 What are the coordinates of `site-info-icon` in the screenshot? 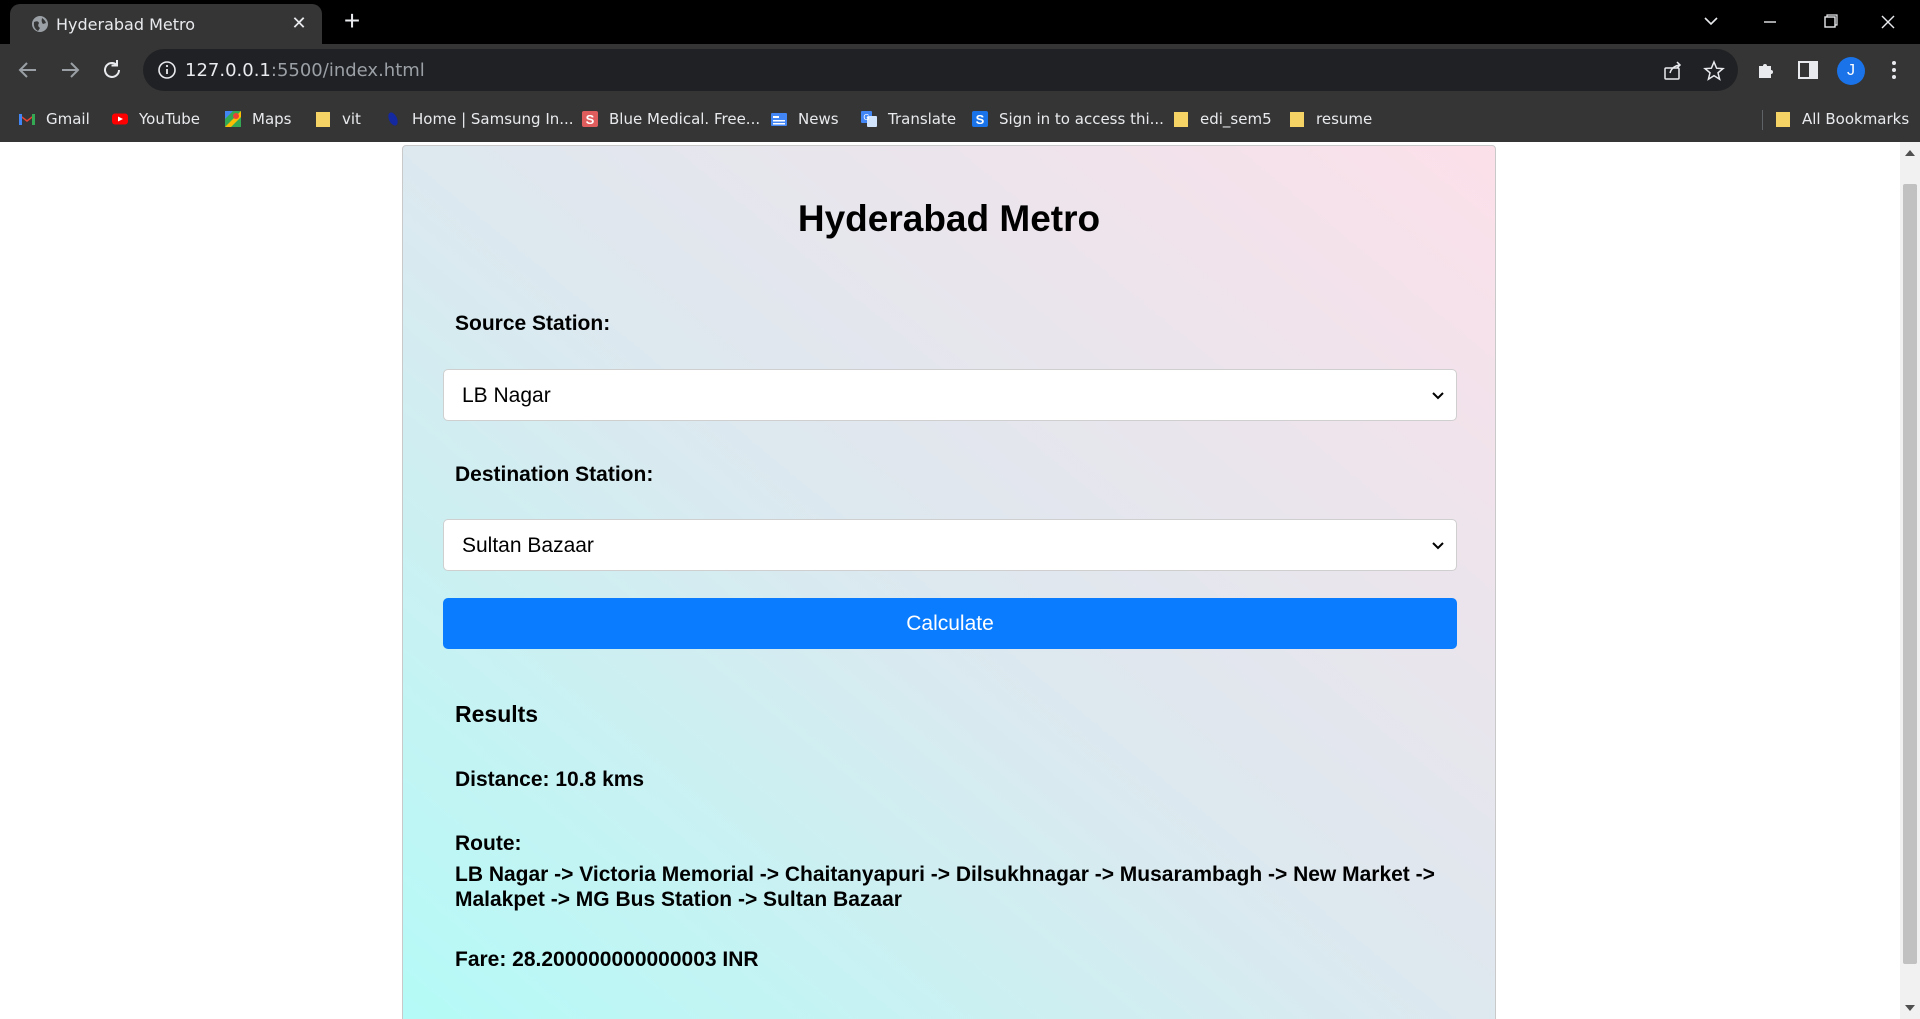 It's located at (167, 70).